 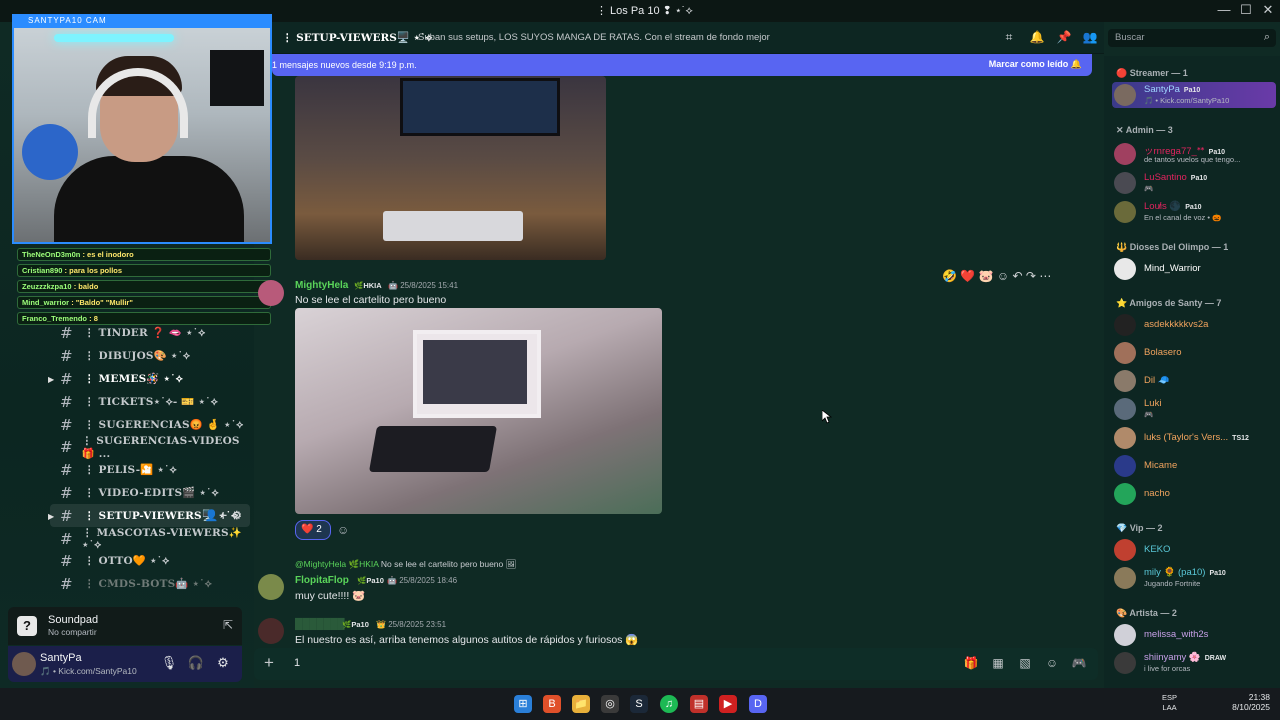 I want to click on headphones-icon: 🎧, so click(x=196, y=663).